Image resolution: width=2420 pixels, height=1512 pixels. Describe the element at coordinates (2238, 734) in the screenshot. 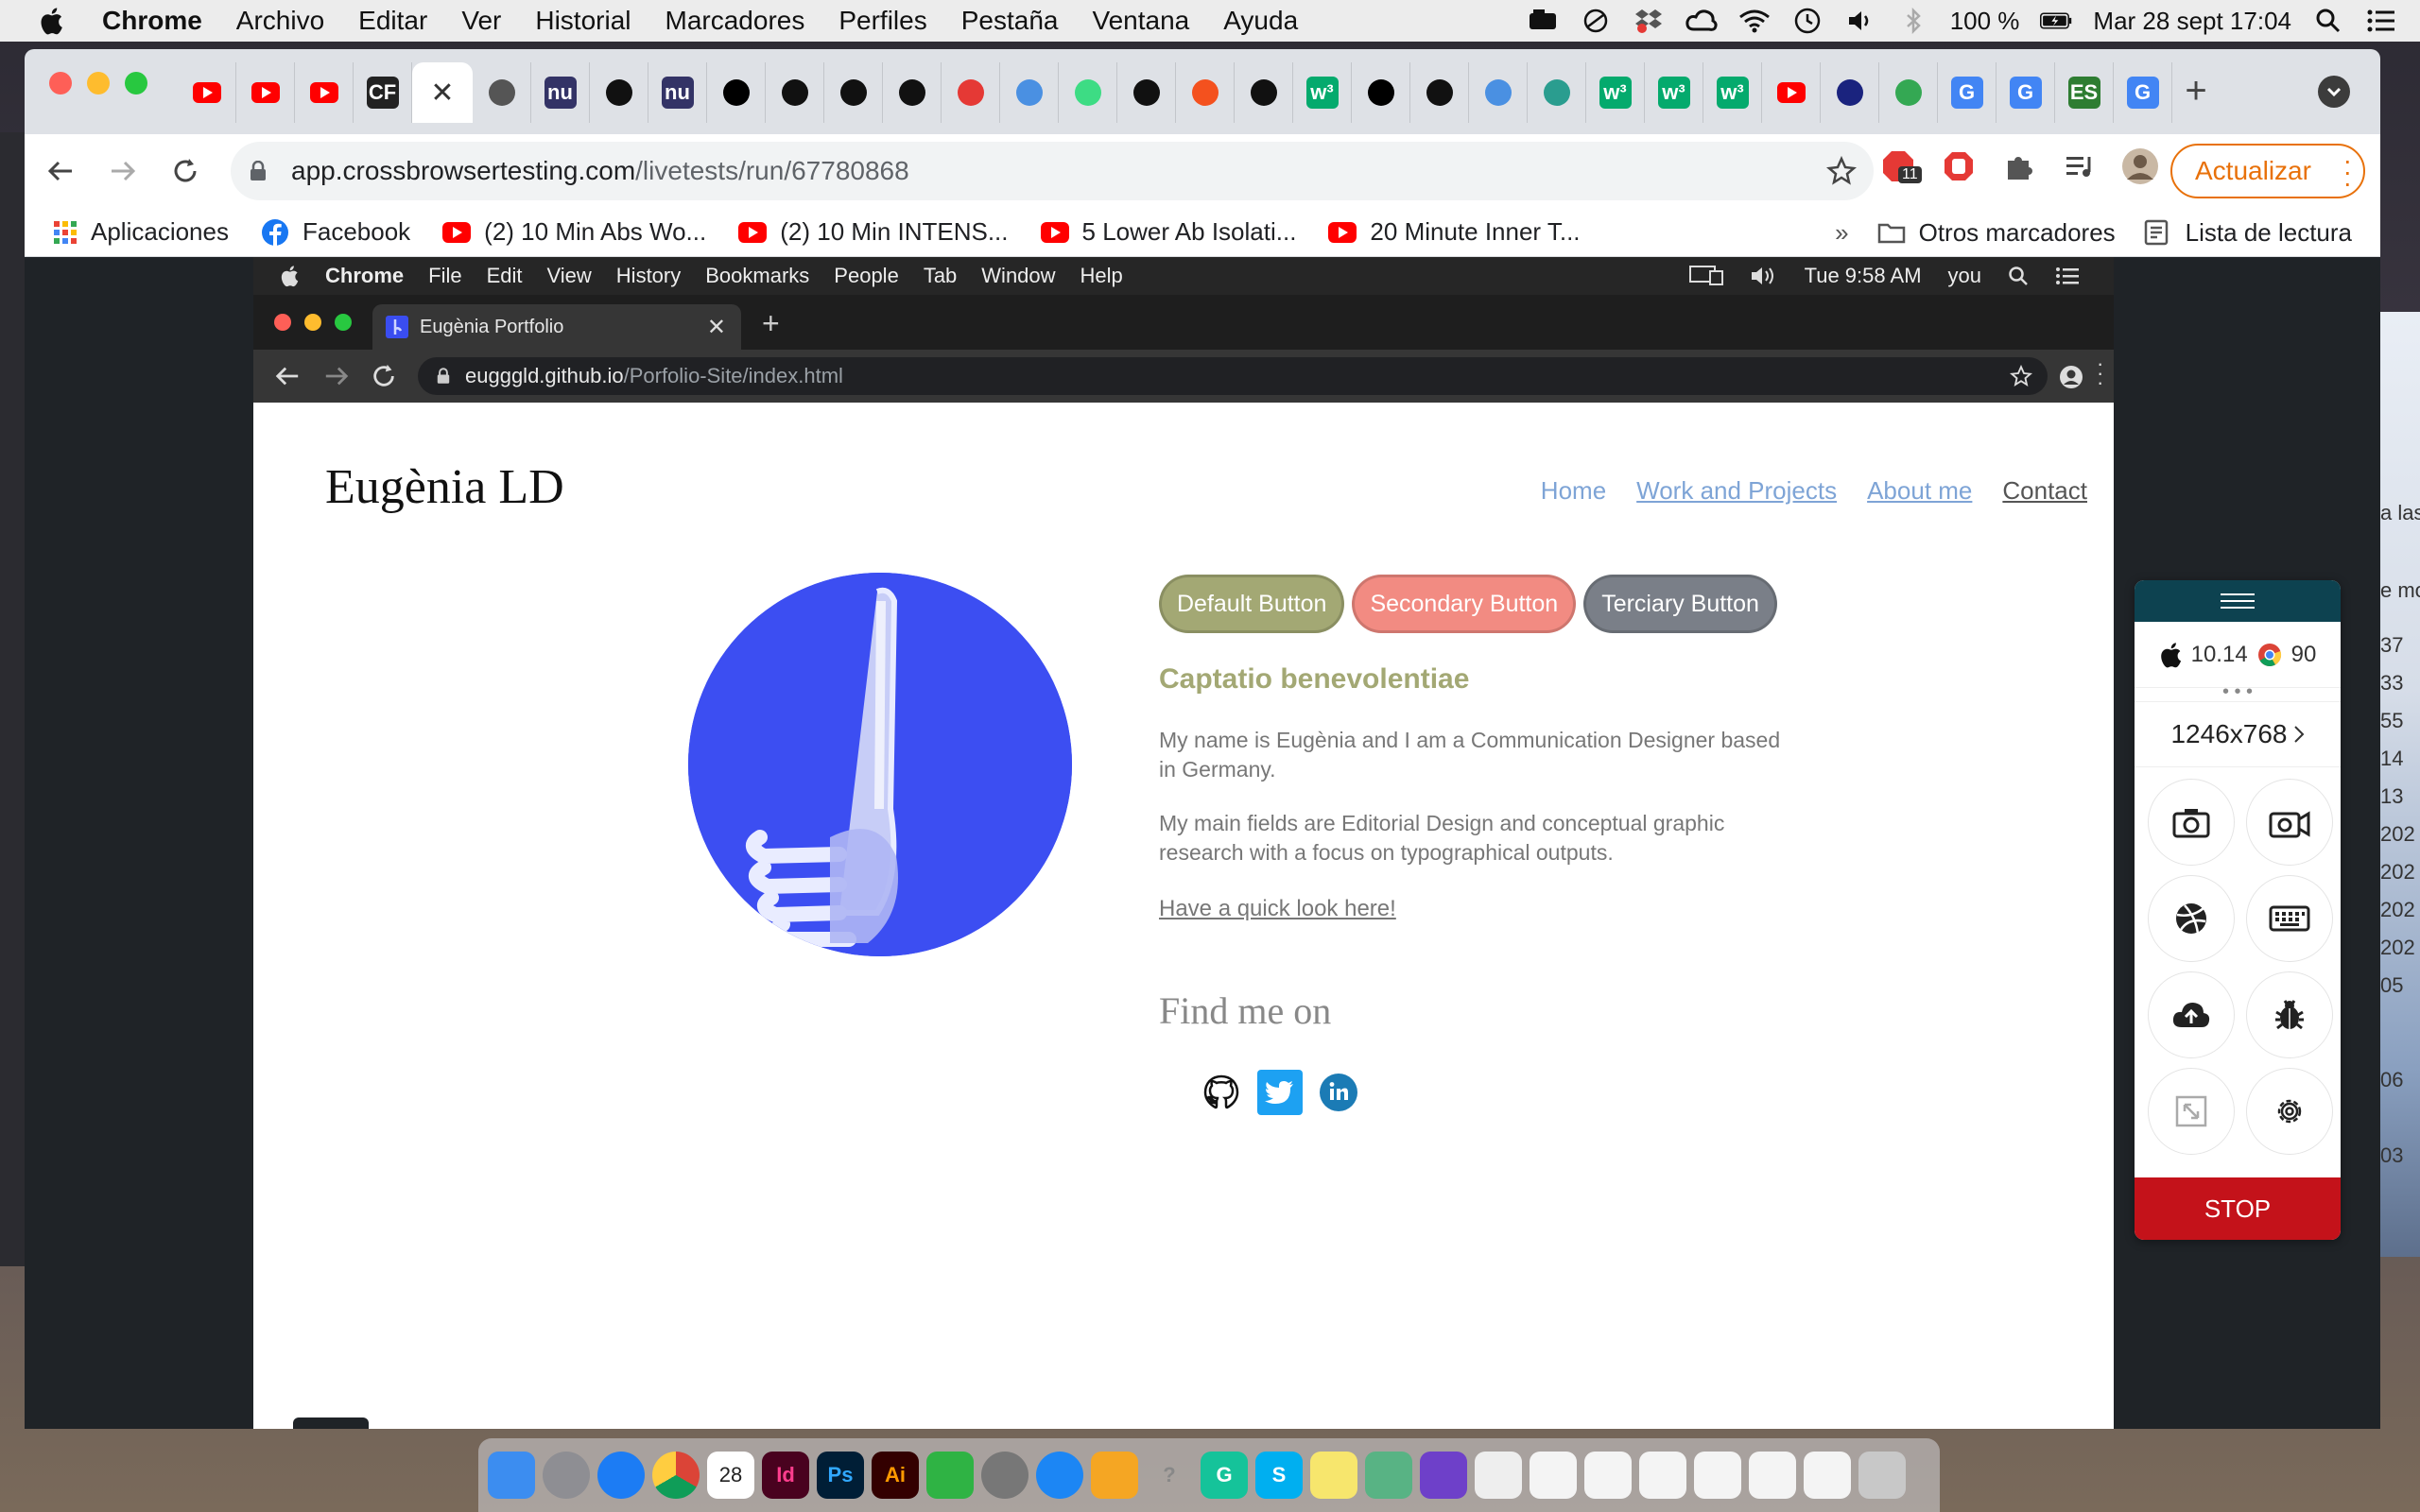

I see `resolution-selector: 1246x768` at that location.